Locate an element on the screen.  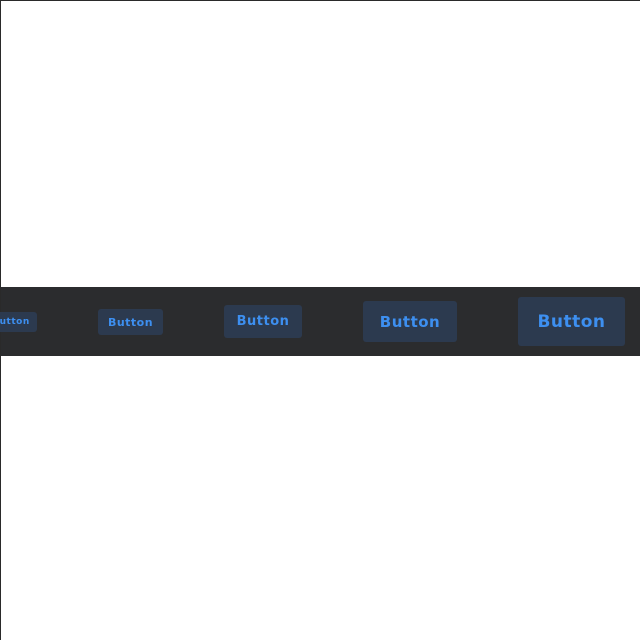
button-size-strip: Button Button Button Button Button is located at coordinates (320, 321).